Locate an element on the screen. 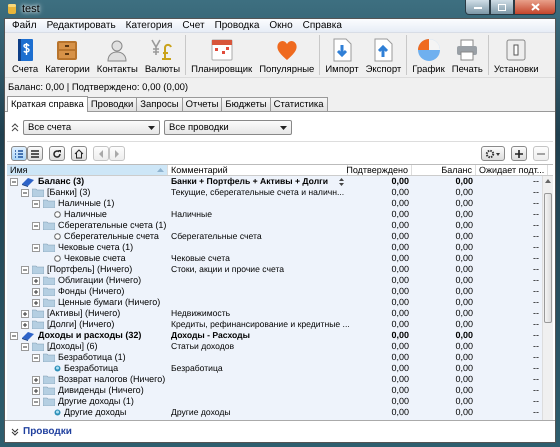 Image resolution: width=560 pixels, height=447 pixels. toolbar-button: Валюты is located at coordinates (162, 55).